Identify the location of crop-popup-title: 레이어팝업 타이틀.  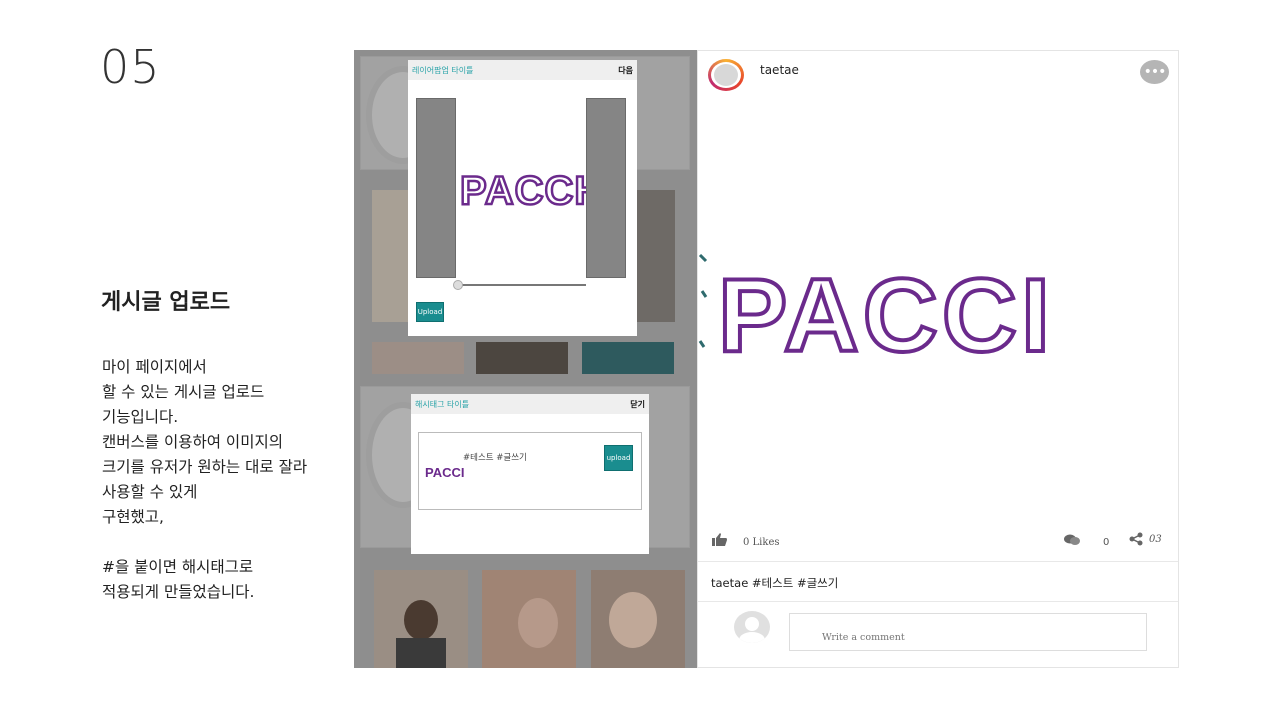
(443, 70).